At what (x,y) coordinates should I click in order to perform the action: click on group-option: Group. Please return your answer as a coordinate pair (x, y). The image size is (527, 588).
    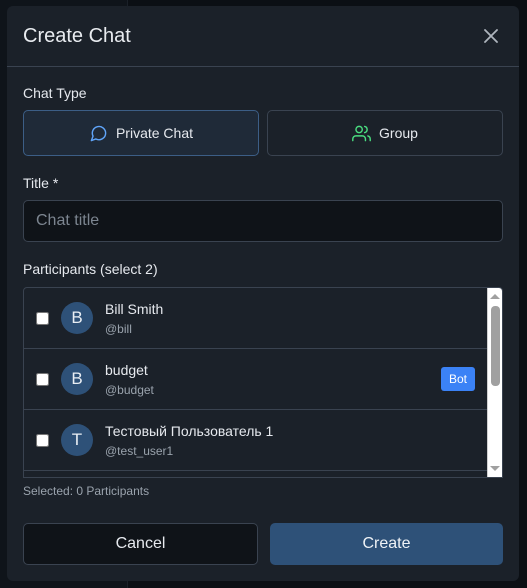
    Looking at the image, I should click on (385, 133).